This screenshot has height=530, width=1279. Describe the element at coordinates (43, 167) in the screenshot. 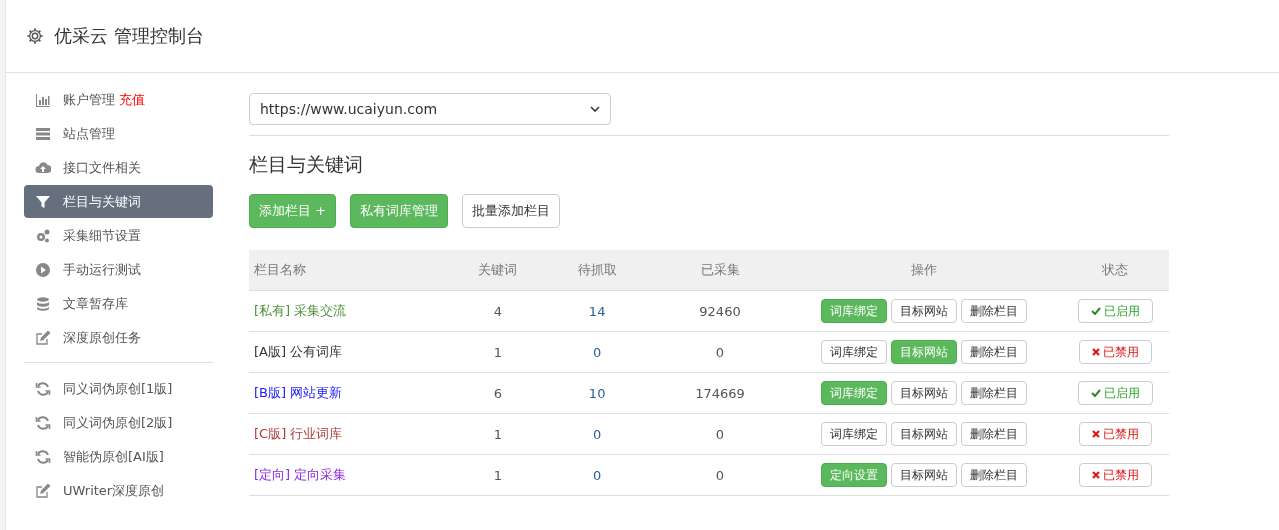

I see `cloud-upload-icon` at that location.